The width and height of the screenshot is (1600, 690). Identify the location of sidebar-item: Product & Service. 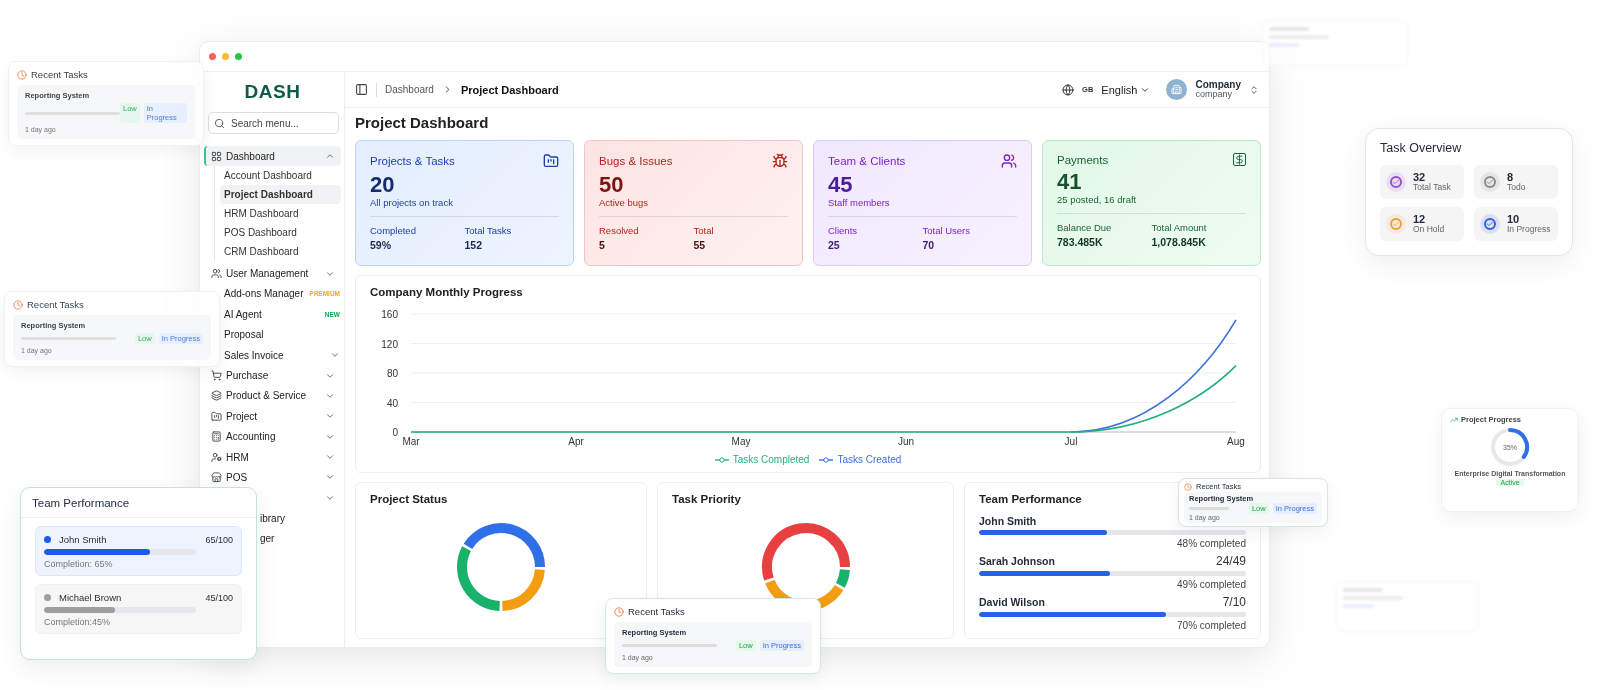
(272, 396).